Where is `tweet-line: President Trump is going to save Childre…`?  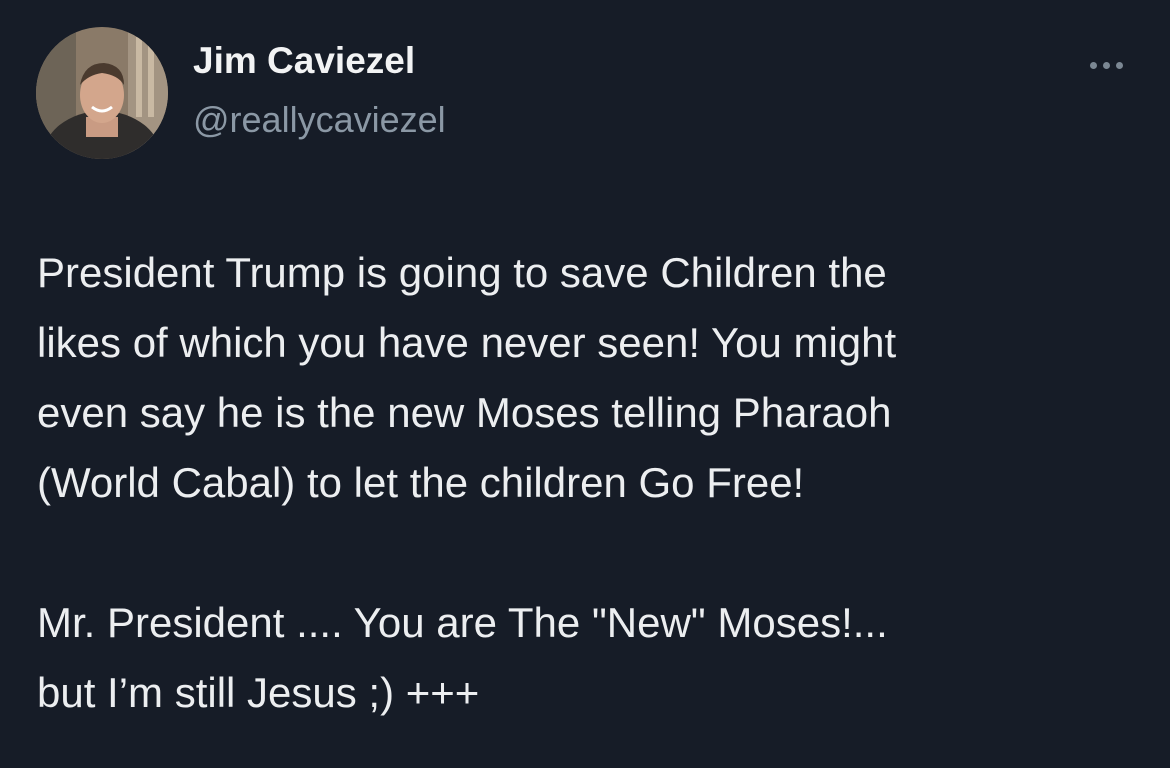 tweet-line: President Trump is going to save Childre… is located at coordinates (462, 272).